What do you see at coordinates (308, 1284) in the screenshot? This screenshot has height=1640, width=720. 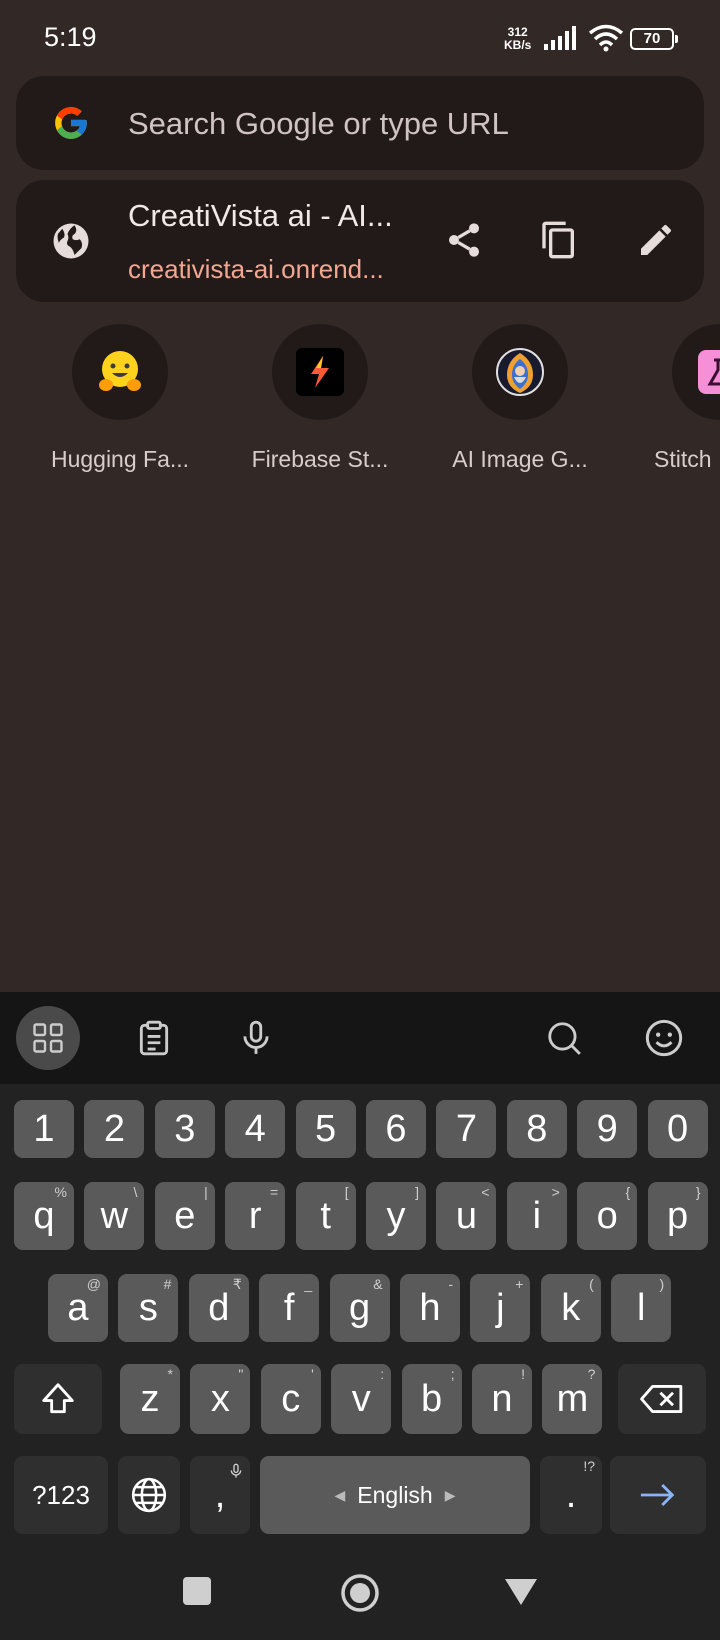 I see `key-hint: _` at bounding box center [308, 1284].